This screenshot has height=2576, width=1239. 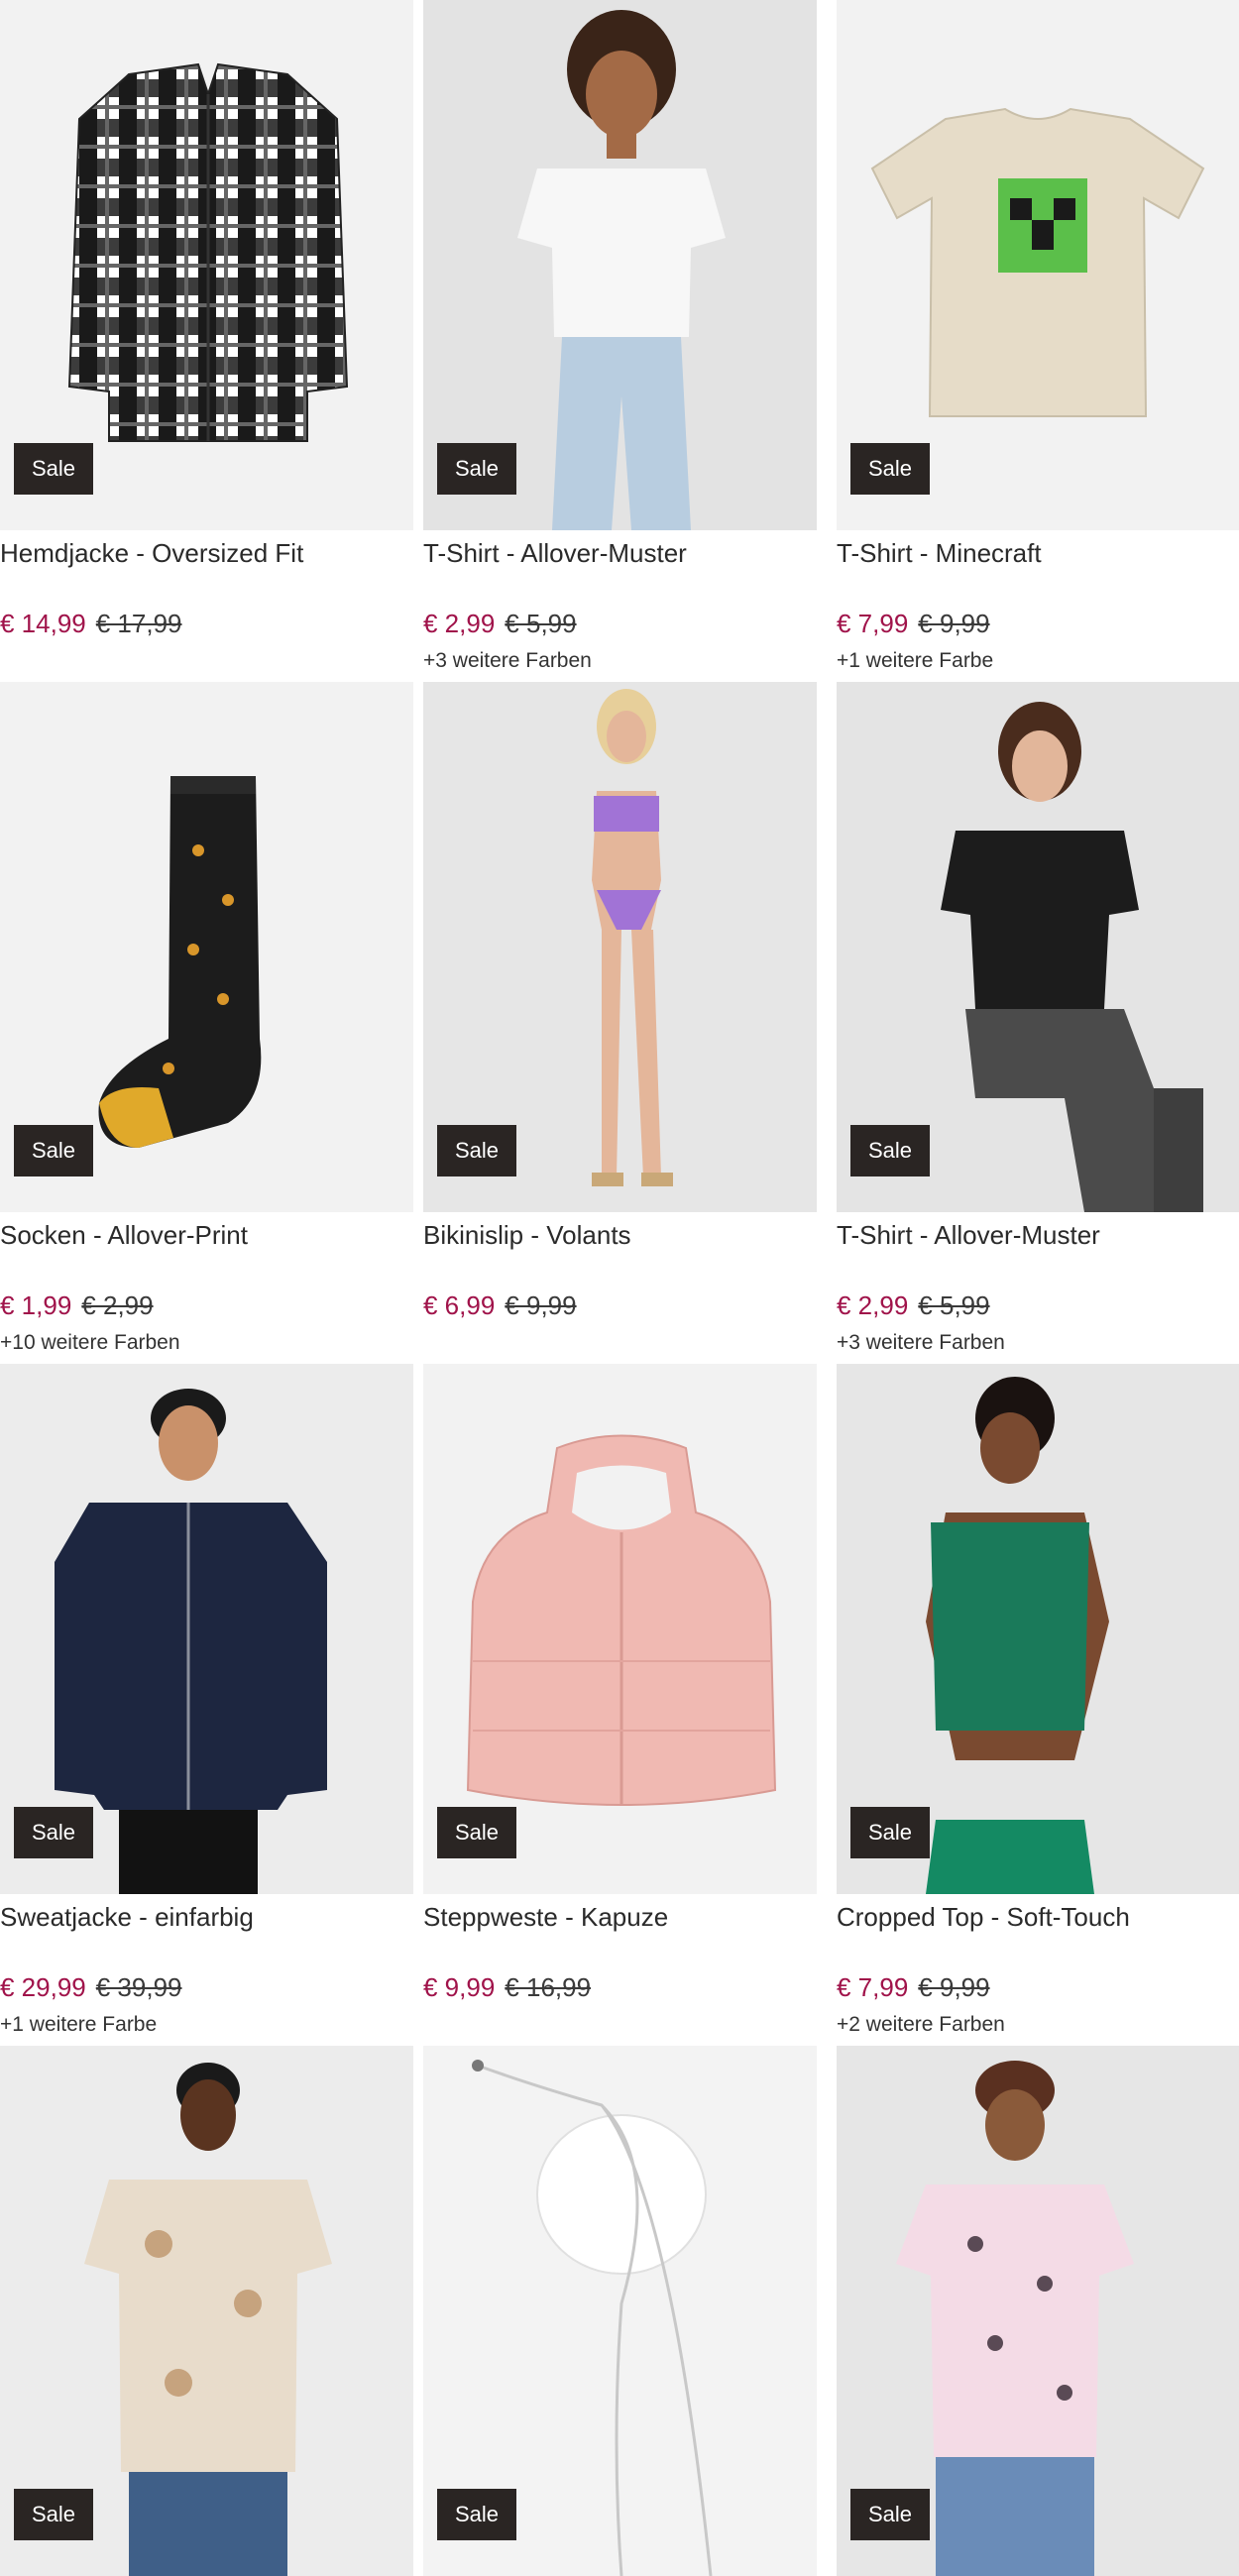 I want to click on more-colors-label: +2 weitere Farben, so click(x=921, y=2025).